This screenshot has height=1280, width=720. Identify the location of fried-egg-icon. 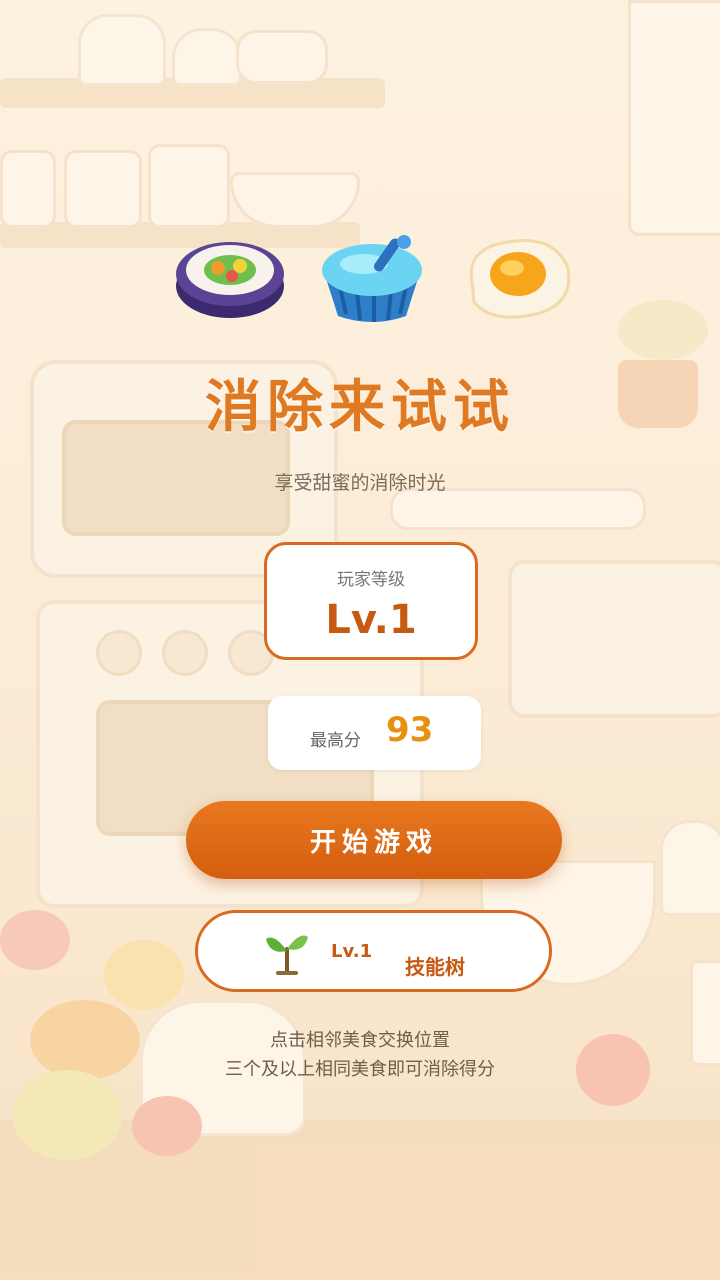
(520, 279).